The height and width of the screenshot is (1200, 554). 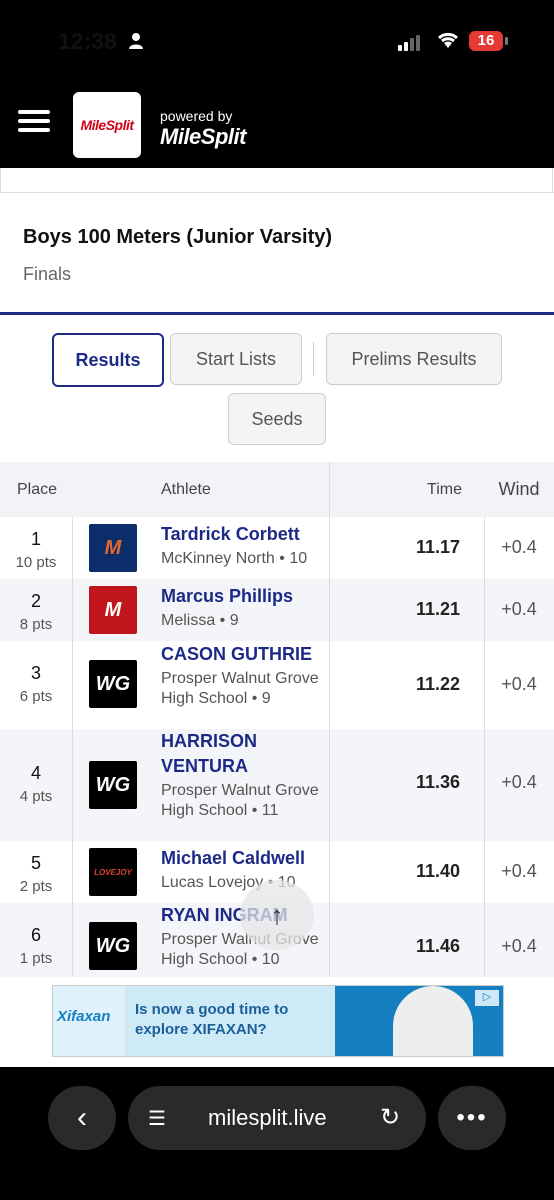 What do you see at coordinates (35, 601) in the screenshot?
I see `place-number: 2` at bounding box center [35, 601].